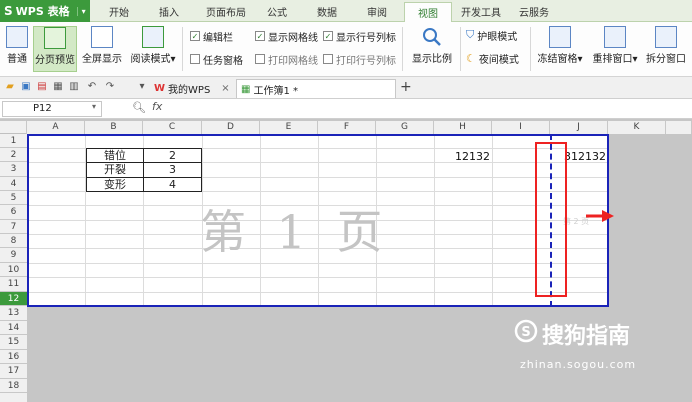  Describe the element at coordinates (428, 12) in the screenshot. I see `tab-view: 视图` at that location.